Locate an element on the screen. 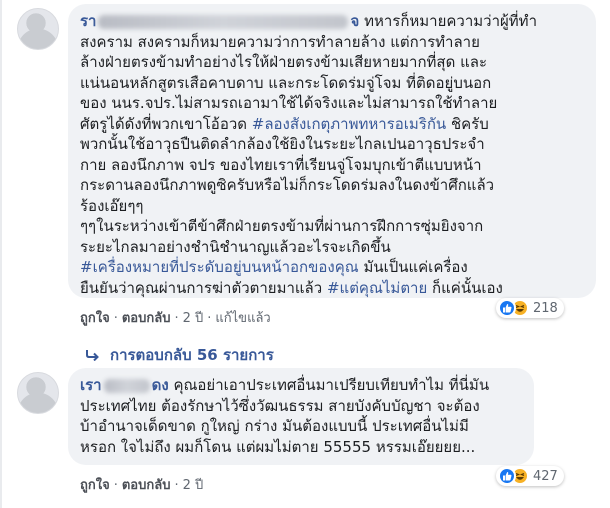  hashtag-link: #แต่คุณไม่ตาย is located at coordinates (377, 288).